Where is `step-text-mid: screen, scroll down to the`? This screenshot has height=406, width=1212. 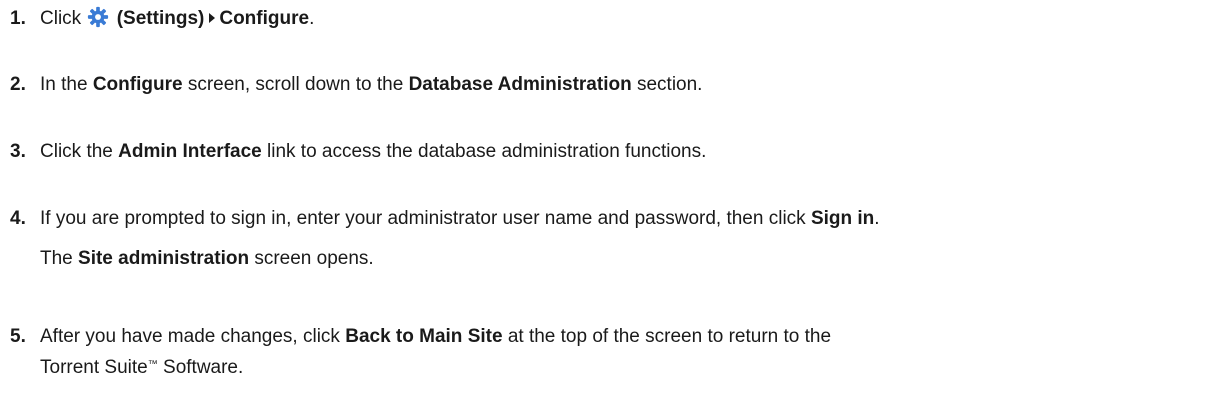
step-text-mid: screen, scroll down to the is located at coordinates (295, 84).